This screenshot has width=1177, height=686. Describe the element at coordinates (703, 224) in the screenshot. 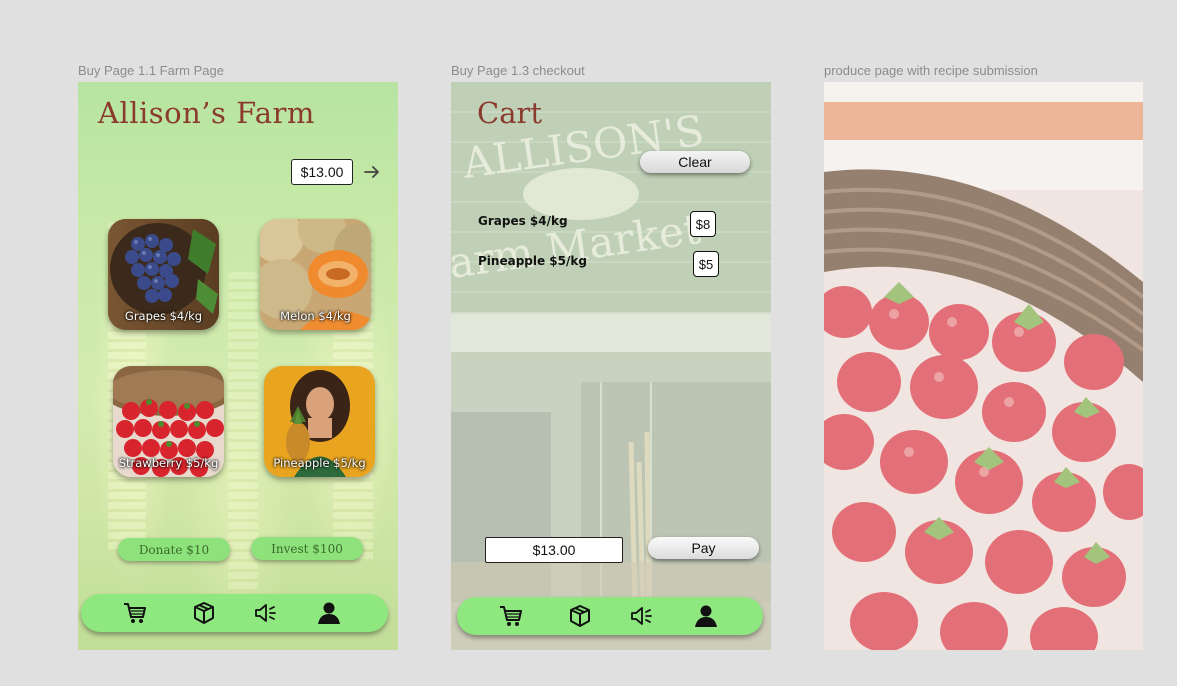

I see `cart-item-price-grapes: $8` at that location.